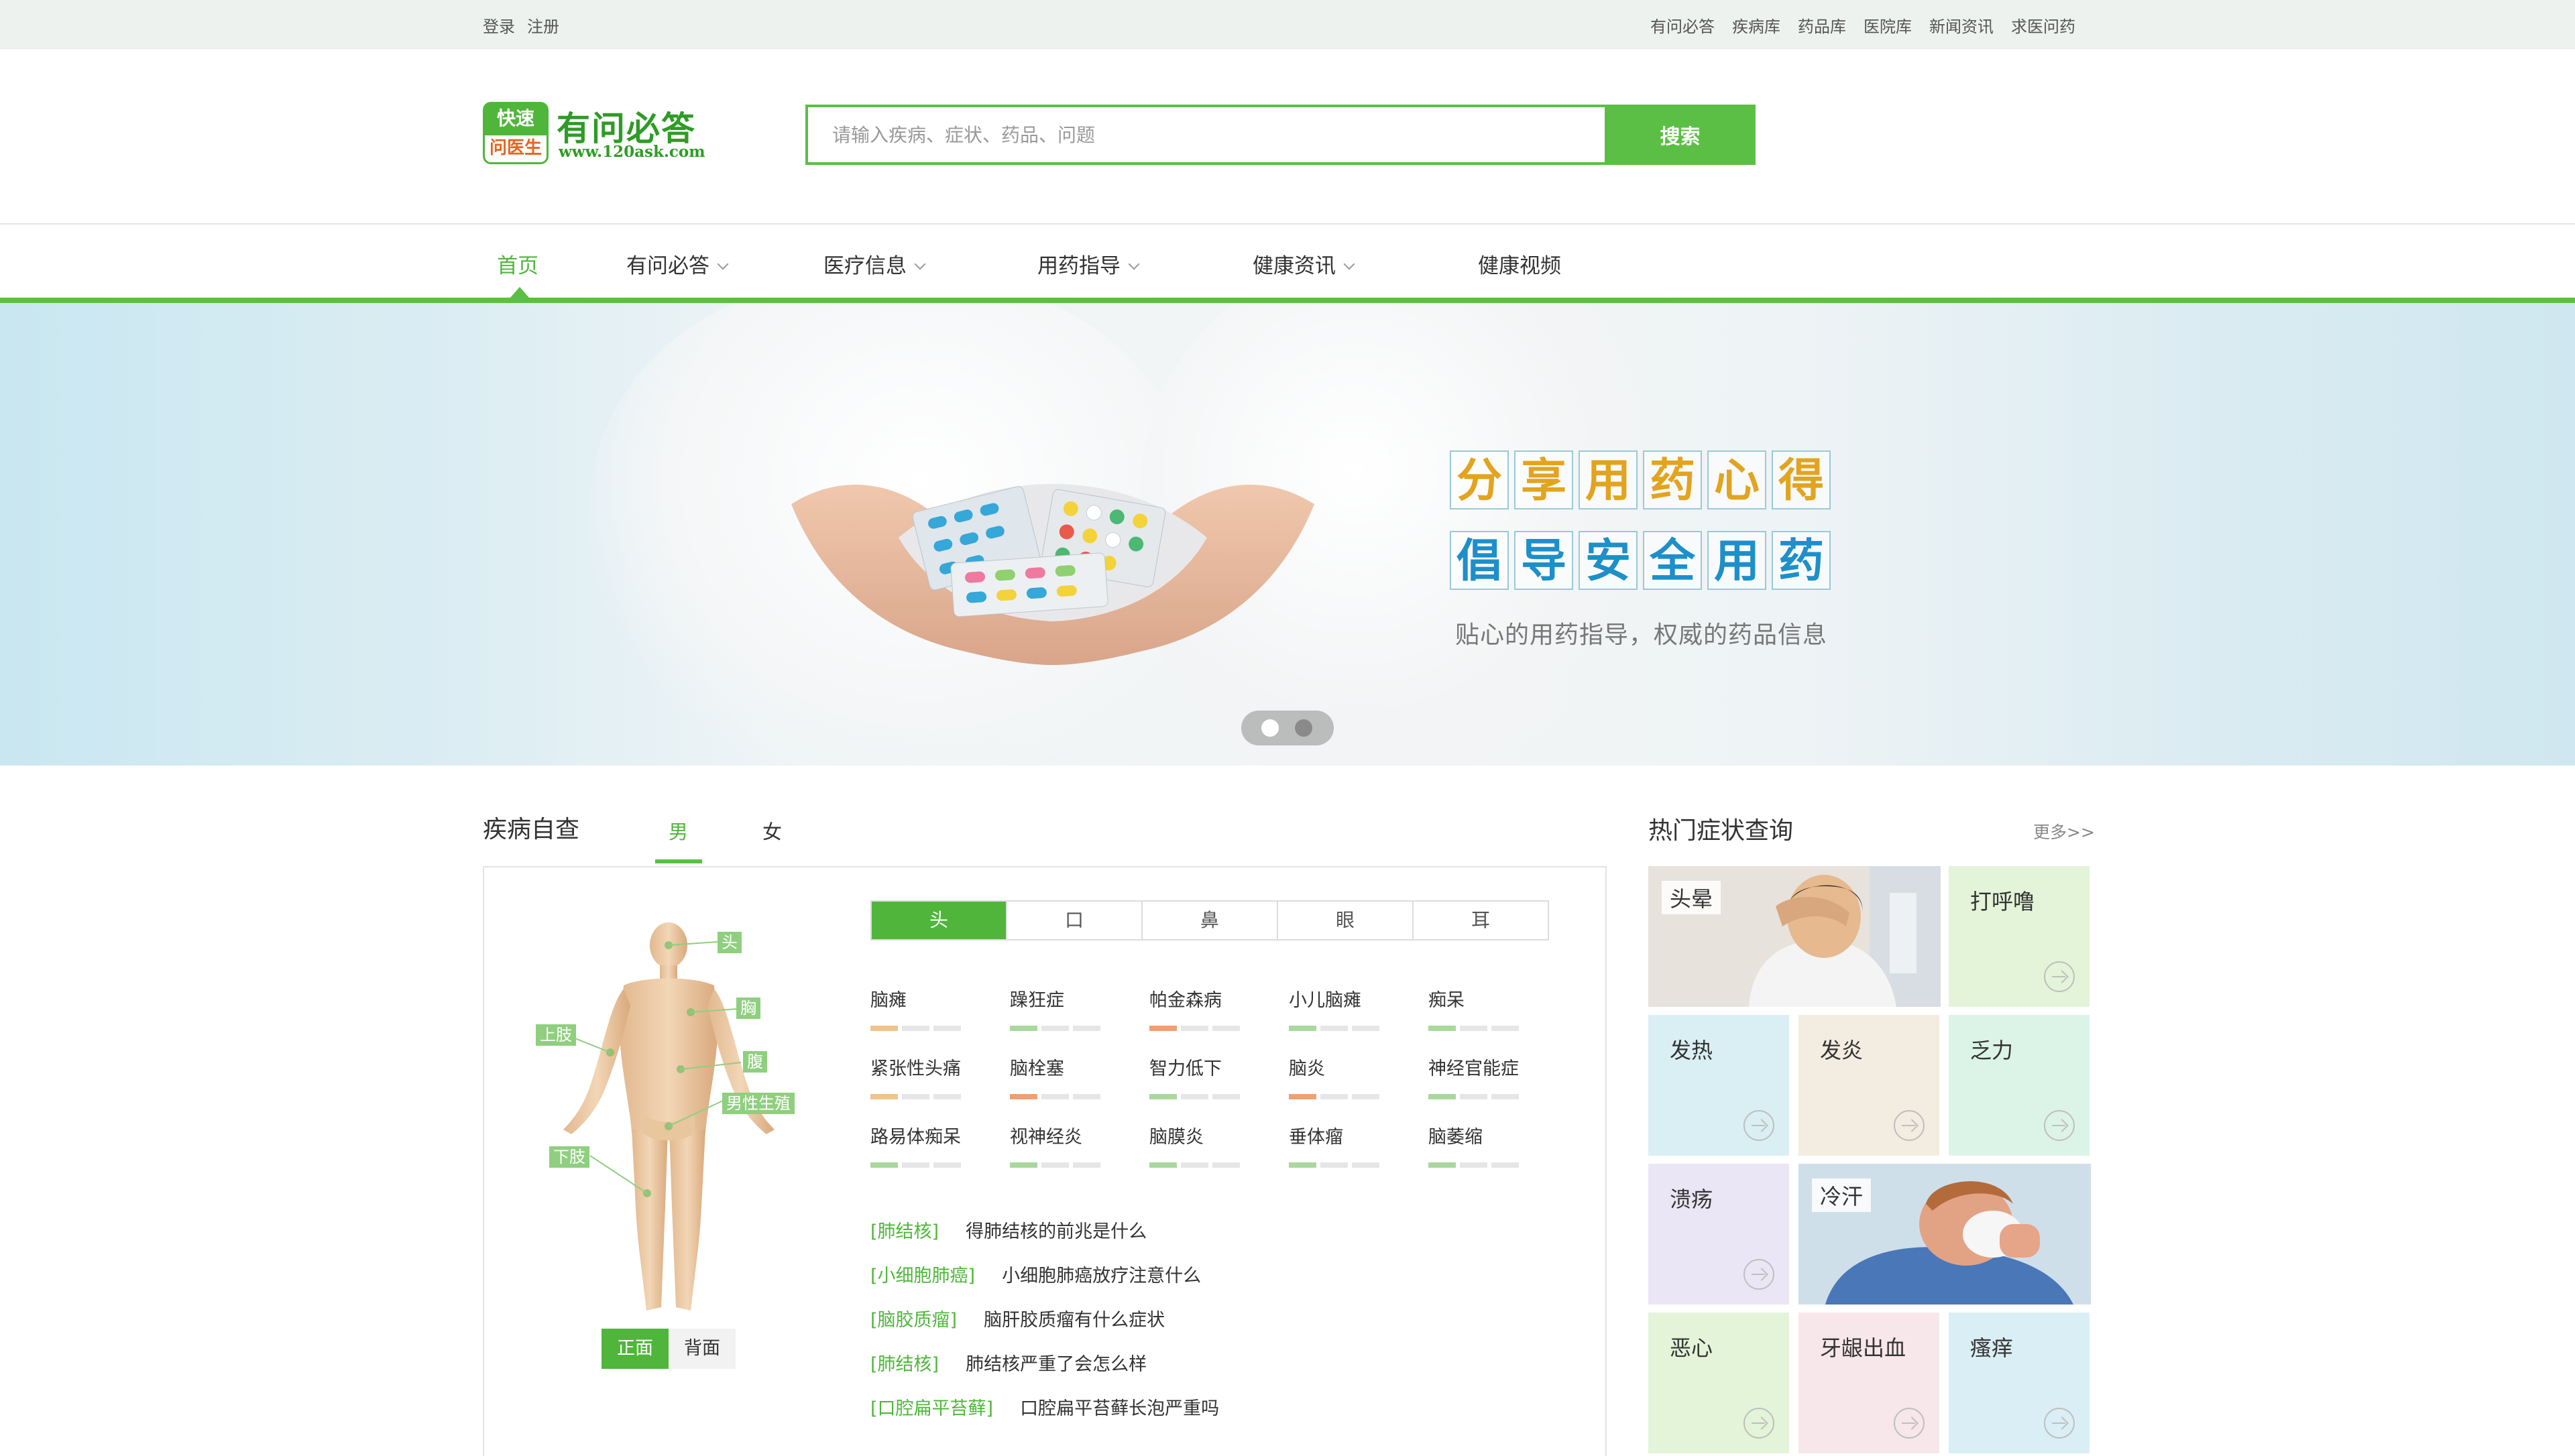 The width and height of the screenshot is (2575, 1456). I want to click on question-text: 口腔扁平苔藓长泡严重吗, so click(1119, 1408).